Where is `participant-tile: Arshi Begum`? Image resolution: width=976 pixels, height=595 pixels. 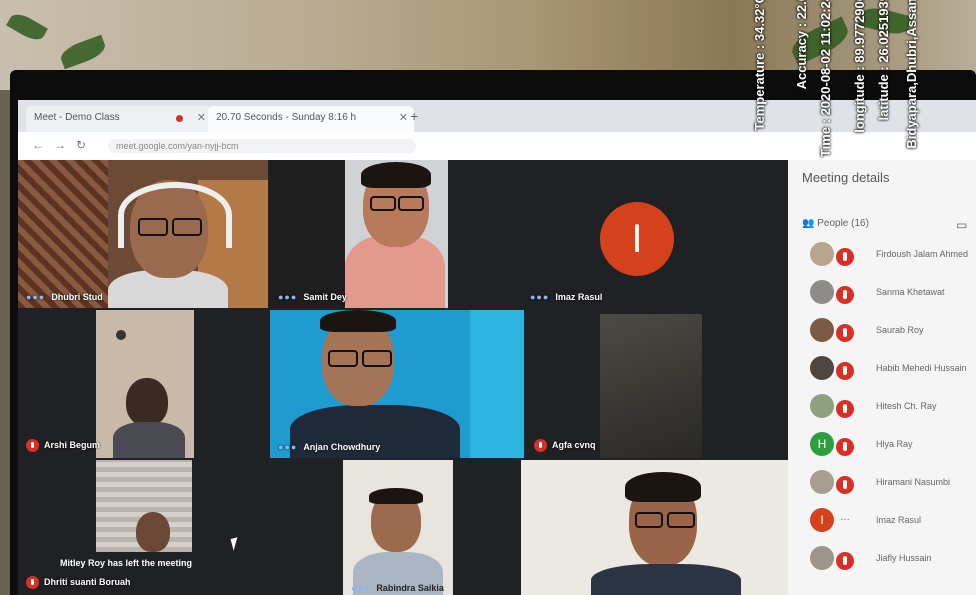 participant-tile: Arshi Begum is located at coordinates (143, 384).